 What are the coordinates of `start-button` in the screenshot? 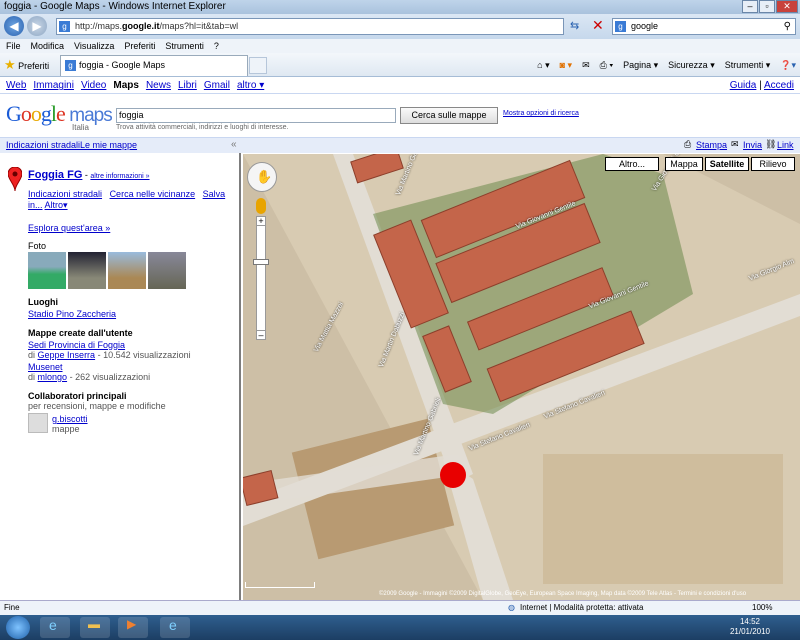 It's located at (18, 627).